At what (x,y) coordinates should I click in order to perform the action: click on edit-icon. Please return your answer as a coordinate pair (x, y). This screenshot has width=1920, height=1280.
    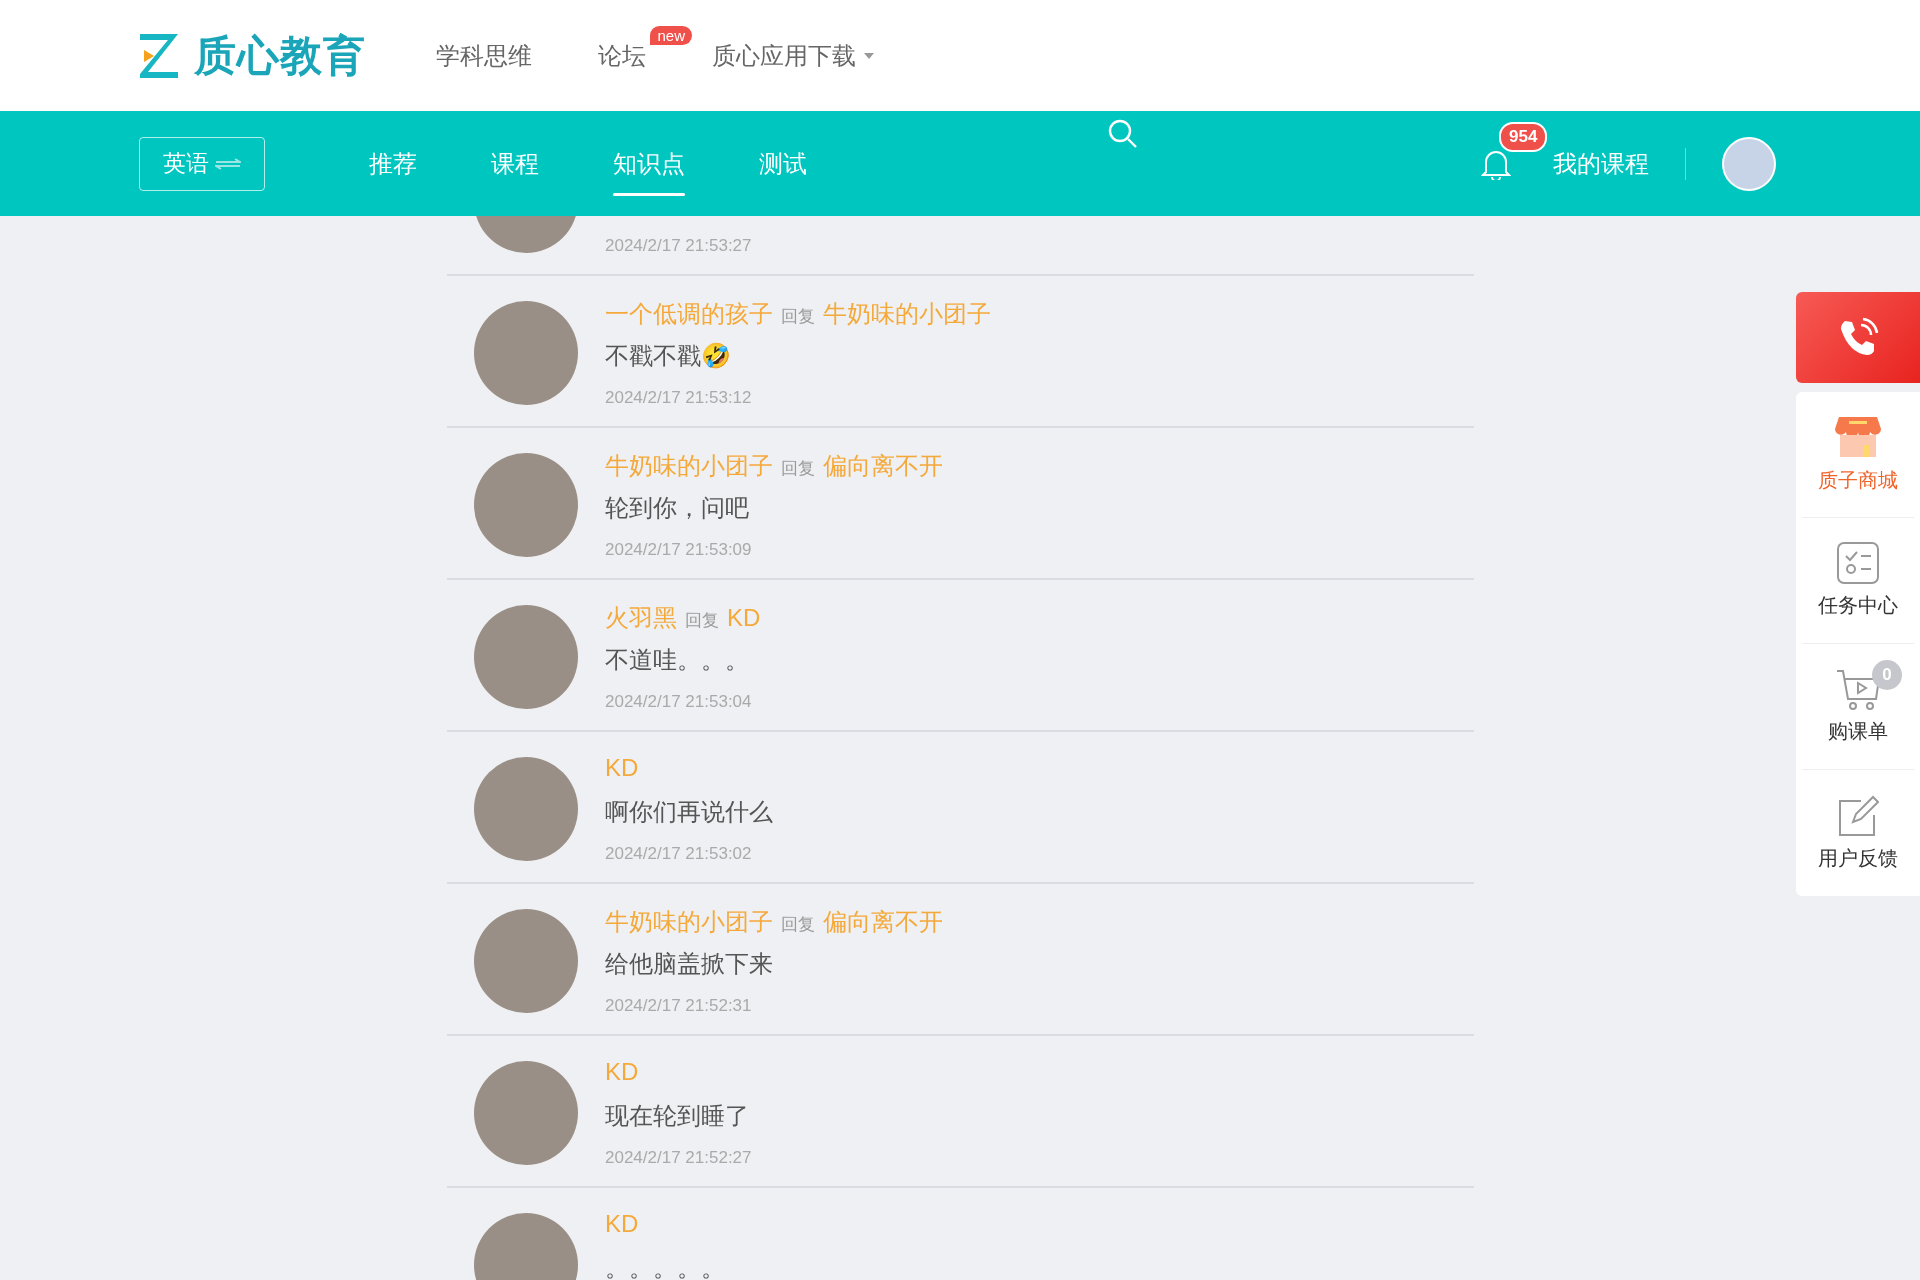
    Looking at the image, I should click on (1858, 815).